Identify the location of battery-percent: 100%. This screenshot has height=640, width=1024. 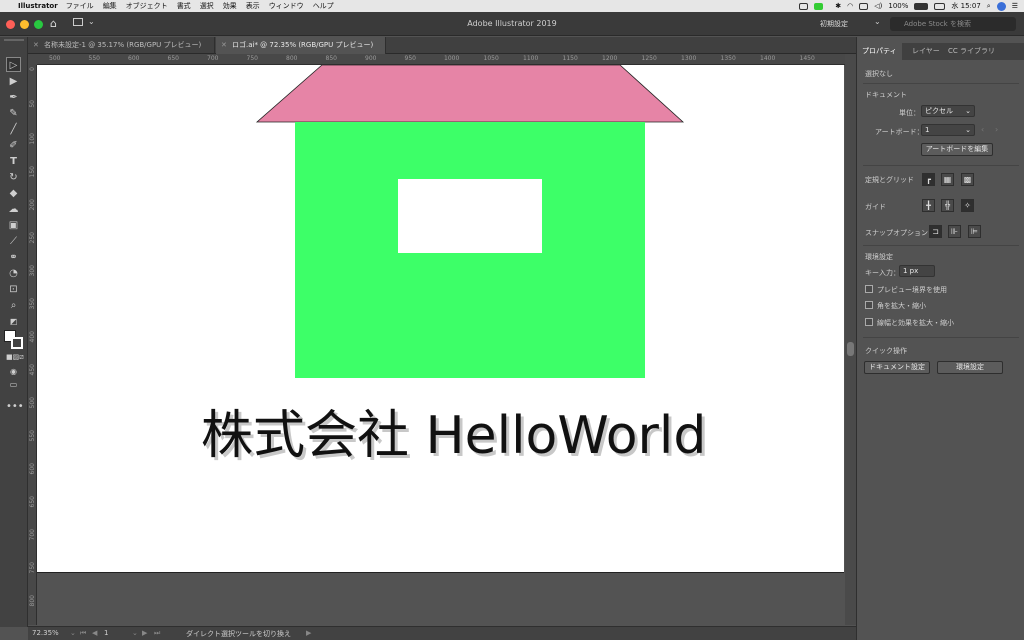
(898, 6).